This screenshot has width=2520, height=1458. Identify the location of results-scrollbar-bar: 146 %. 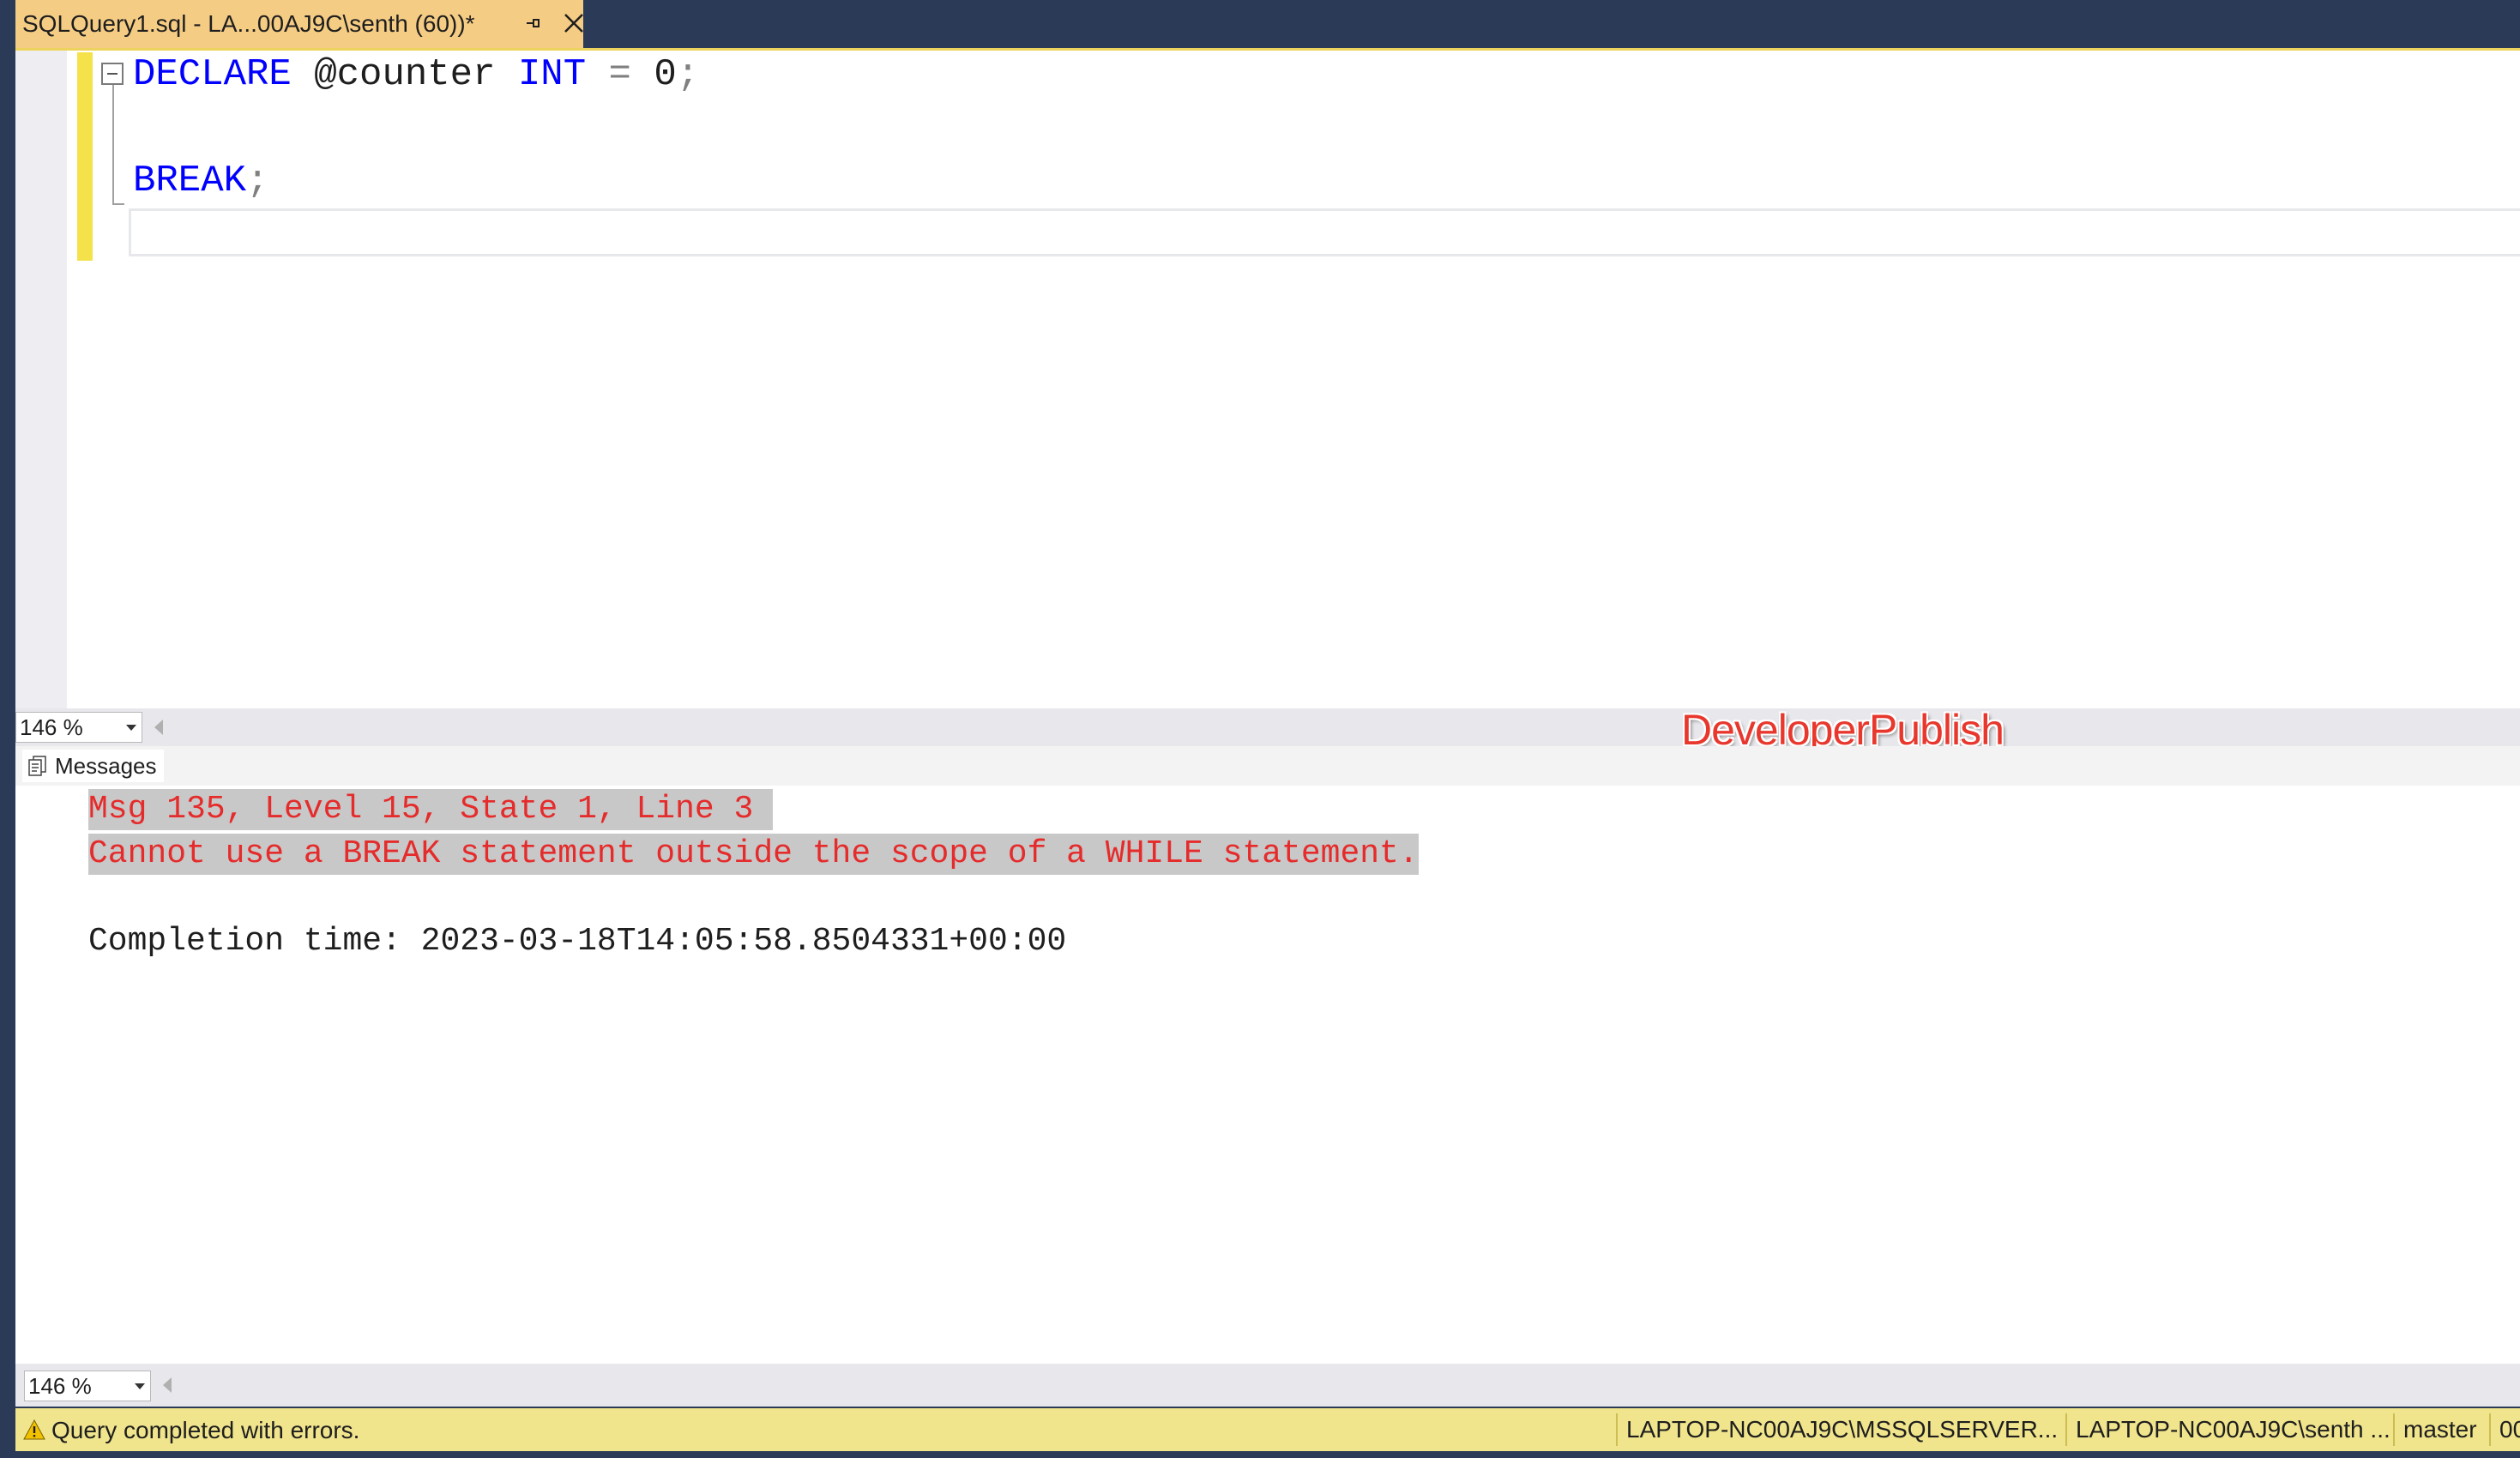
(1267, 1386).